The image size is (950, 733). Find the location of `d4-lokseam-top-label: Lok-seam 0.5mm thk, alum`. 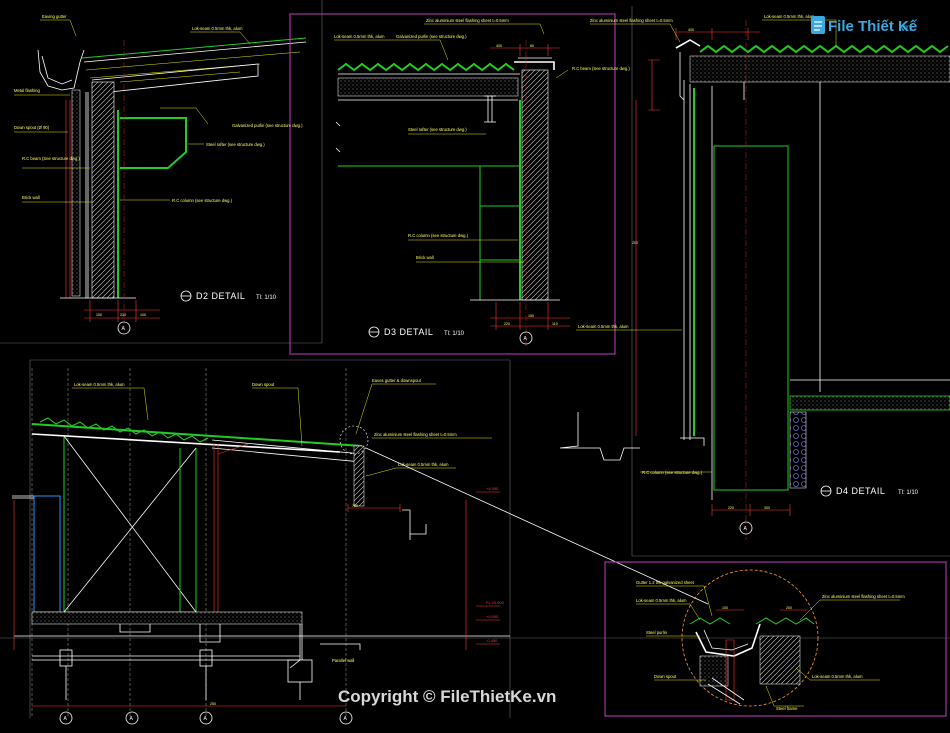

d4-lokseam-top-label: Lok-seam 0.5mm thk, alum is located at coordinates (789, 16).